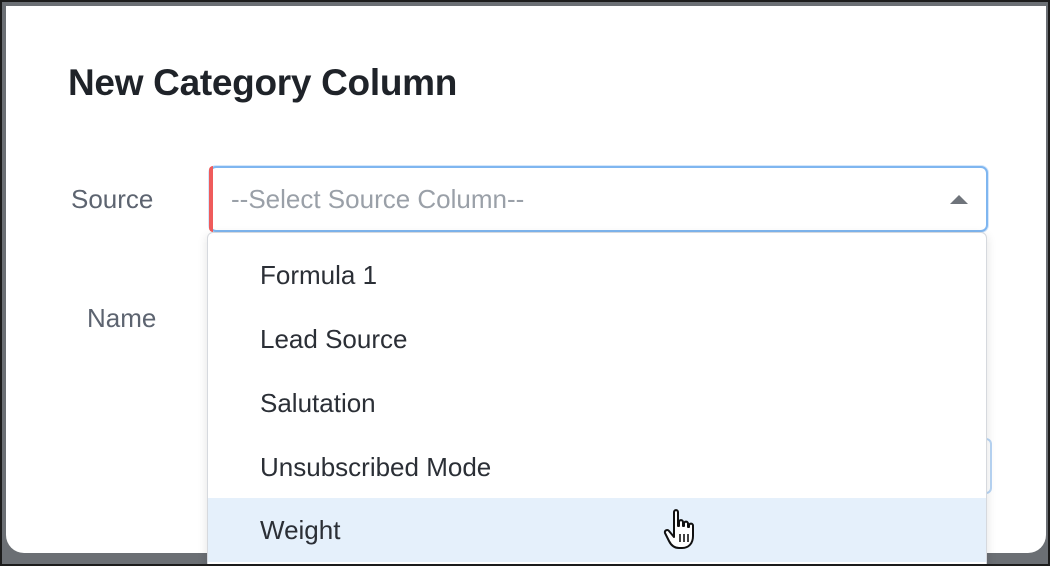 This screenshot has height=566, width=1050. Describe the element at coordinates (959, 199) in the screenshot. I see `caret-up-icon` at that location.